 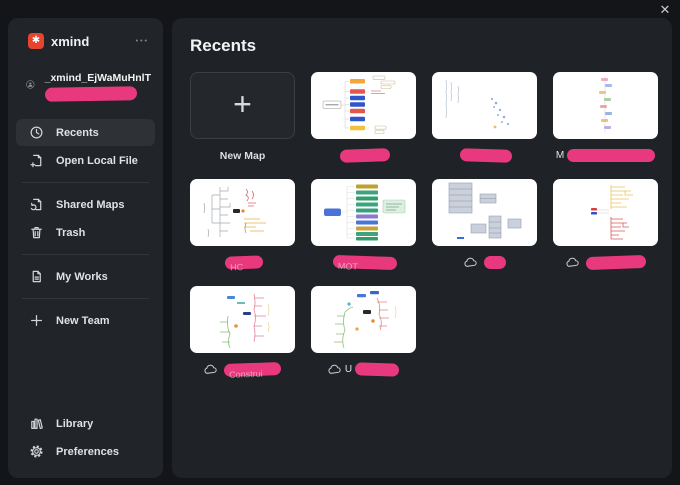 What do you see at coordinates (36, 205) in the screenshot?
I see `shared-maps-icon` at bounding box center [36, 205].